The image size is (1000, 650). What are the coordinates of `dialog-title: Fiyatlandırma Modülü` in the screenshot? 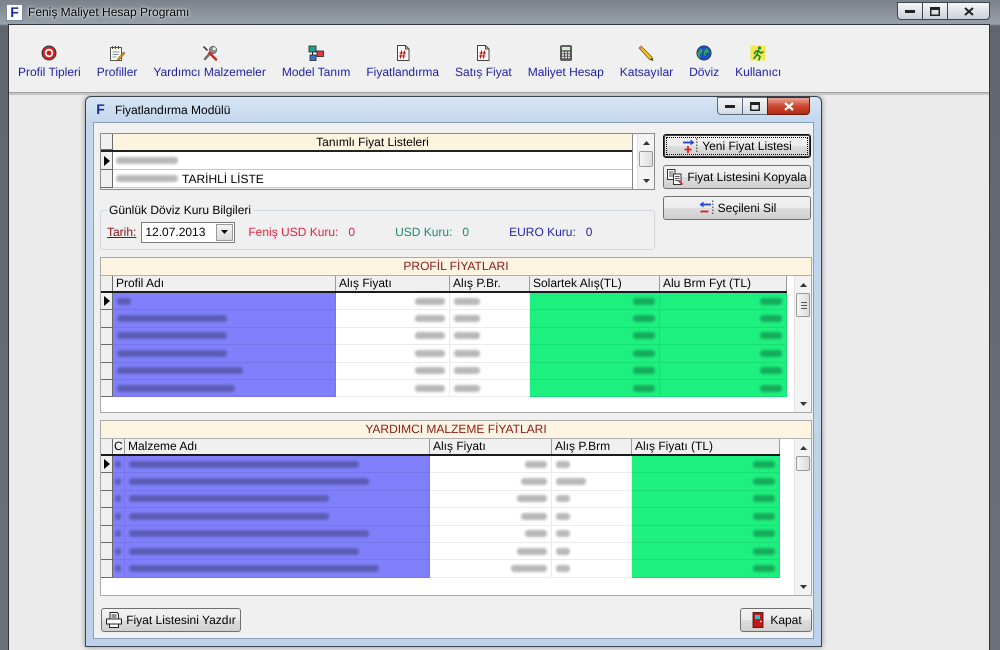 It's located at (172, 110).